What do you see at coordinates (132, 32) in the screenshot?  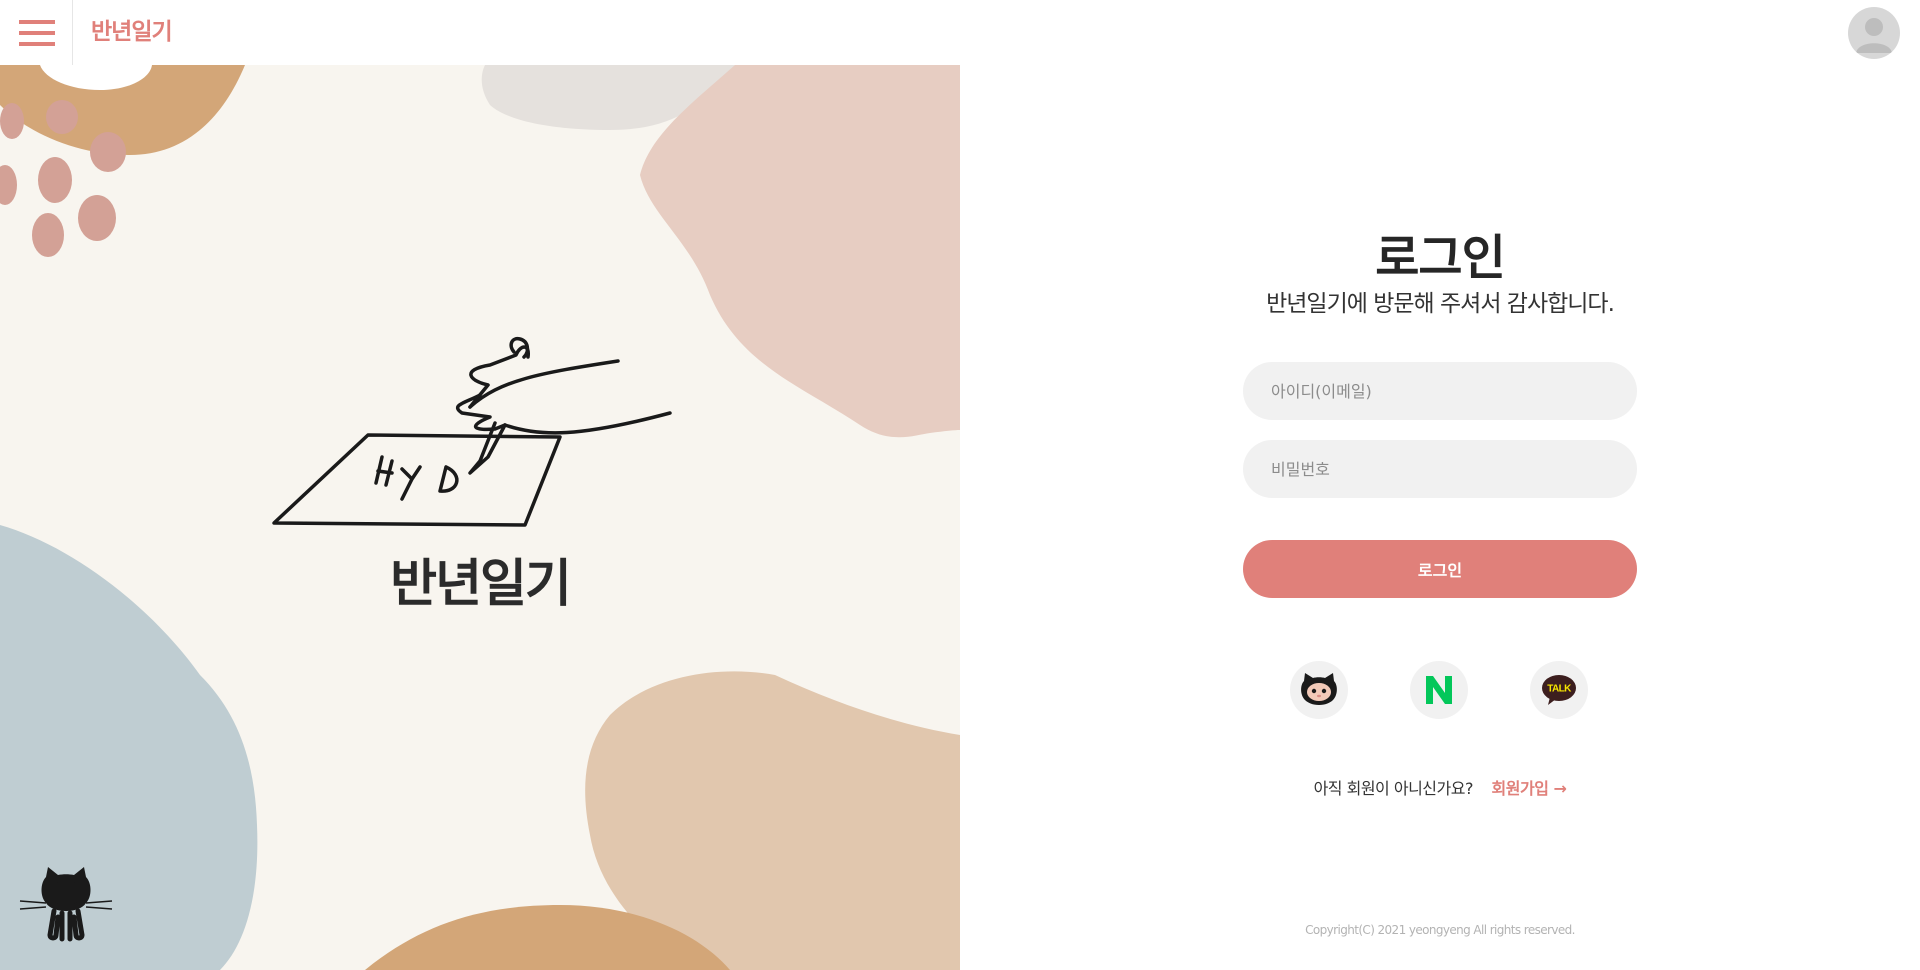 I see `brand-title: 반년일기` at bounding box center [132, 32].